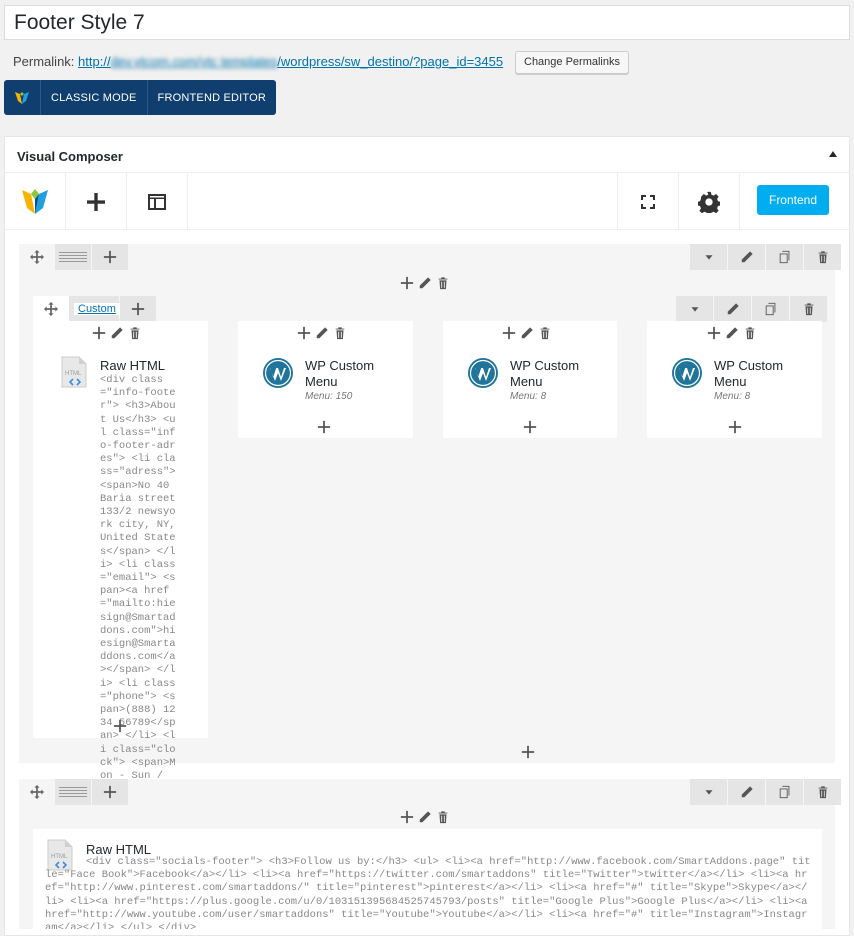  I want to click on post-title-input: Footer Style 7, so click(427, 22).